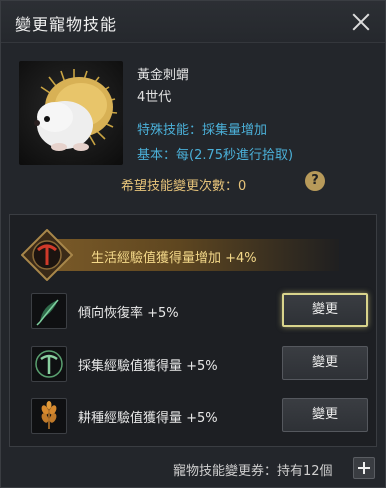 The width and height of the screenshot is (386, 488). I want to click on window-title: 變更寵物技能, so click(66, 24).